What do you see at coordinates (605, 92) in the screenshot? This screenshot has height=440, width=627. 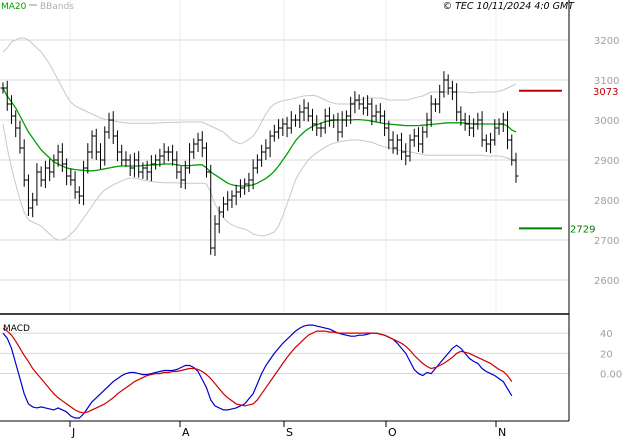 I see `resistance-label: 3073` at bounding box center [605, 92].